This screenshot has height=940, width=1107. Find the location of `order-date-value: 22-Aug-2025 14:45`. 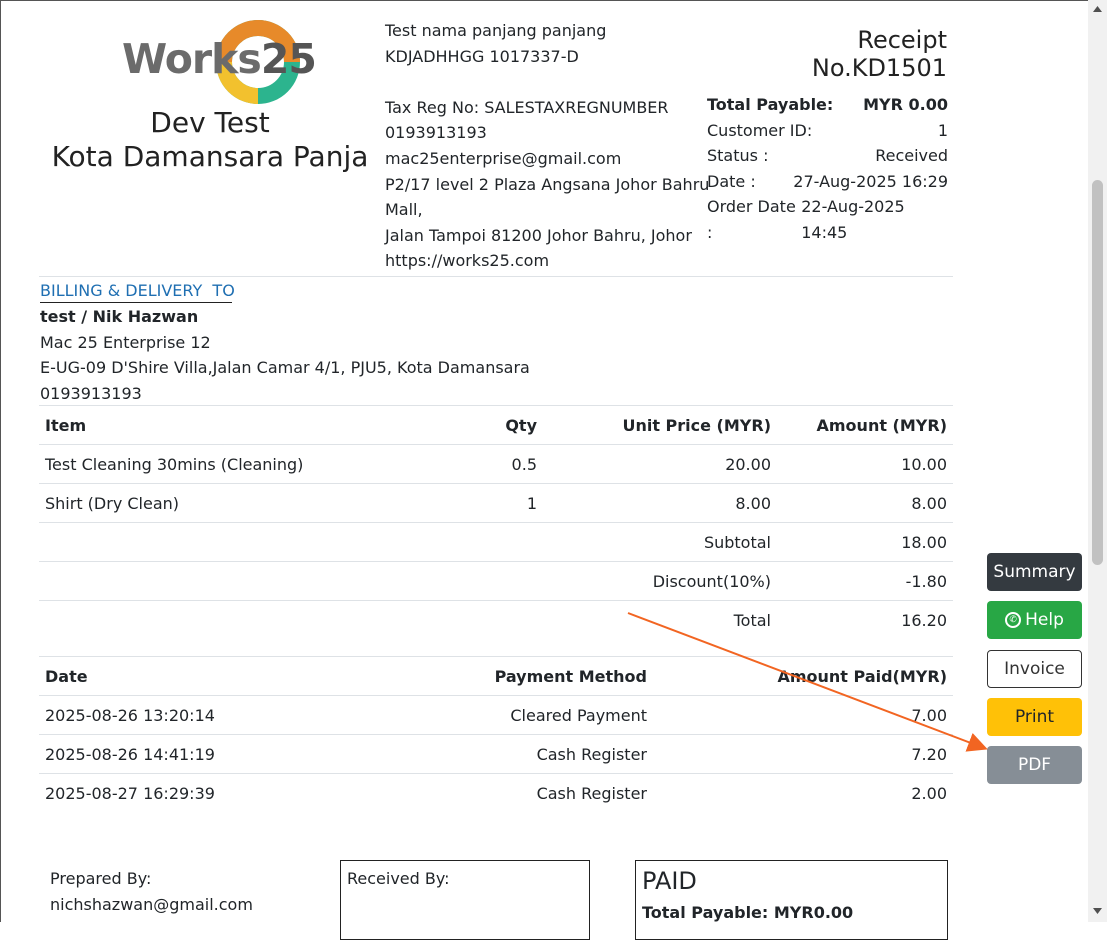

order-date-value: 22-Aug-2025 14:45 is located at coordinates (853, 219).